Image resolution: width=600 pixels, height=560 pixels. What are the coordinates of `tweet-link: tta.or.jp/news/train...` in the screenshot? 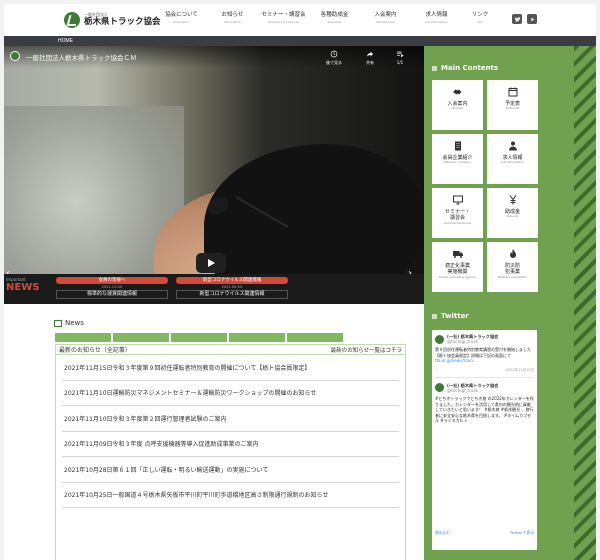 It's located at (456, 360).